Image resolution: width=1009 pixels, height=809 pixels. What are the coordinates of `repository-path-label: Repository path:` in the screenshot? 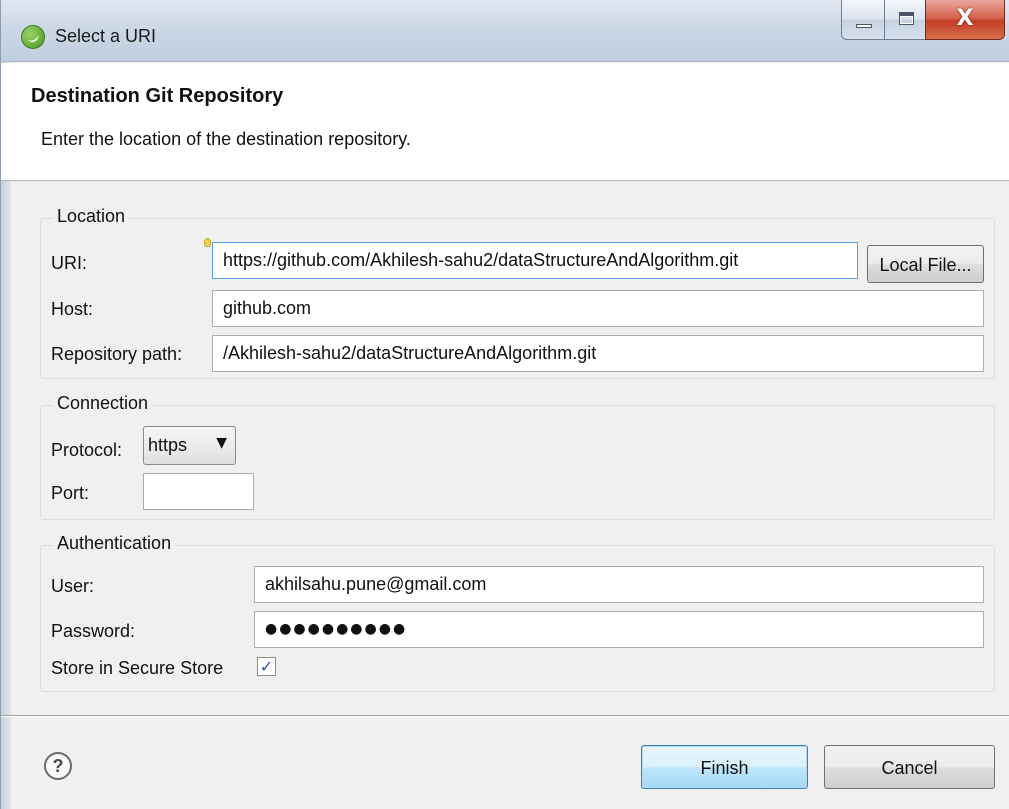 It's located at (117, 354).